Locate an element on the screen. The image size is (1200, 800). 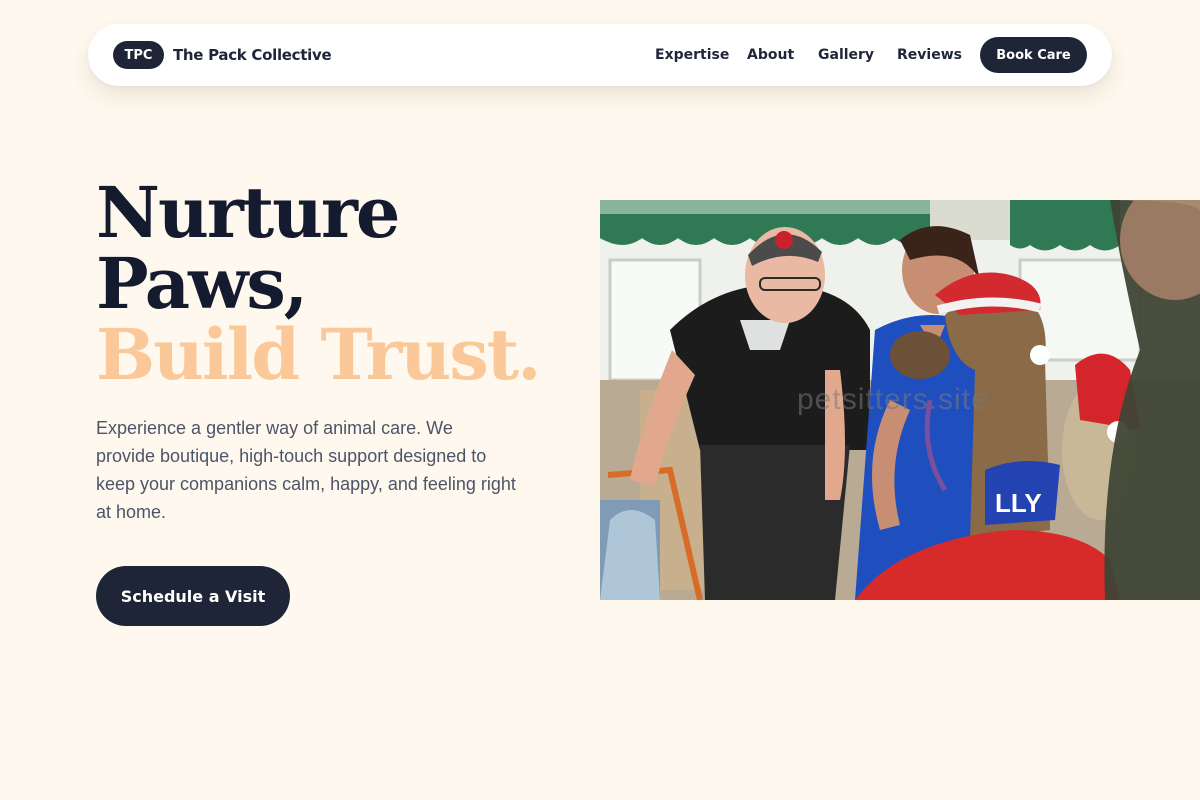
nav-link-gallery: Gallery is located at coordinates (846, 55).